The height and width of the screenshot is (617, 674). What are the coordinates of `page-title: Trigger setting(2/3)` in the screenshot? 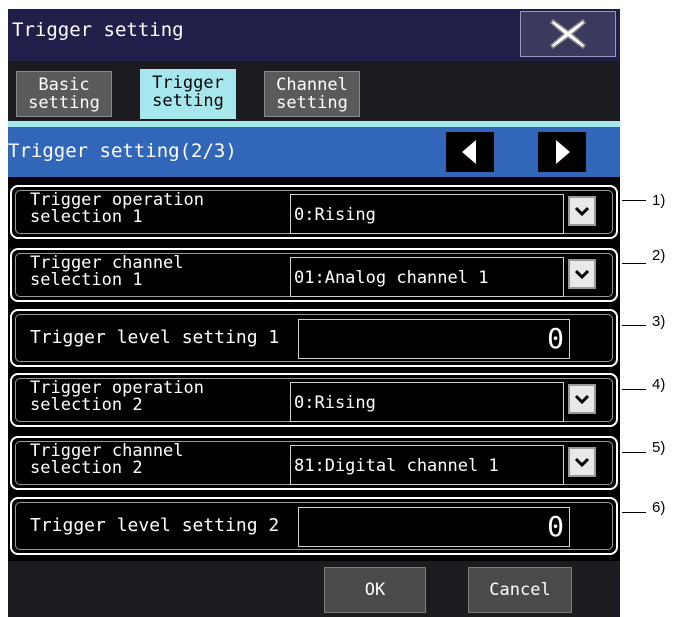 It's located at (122, 151).